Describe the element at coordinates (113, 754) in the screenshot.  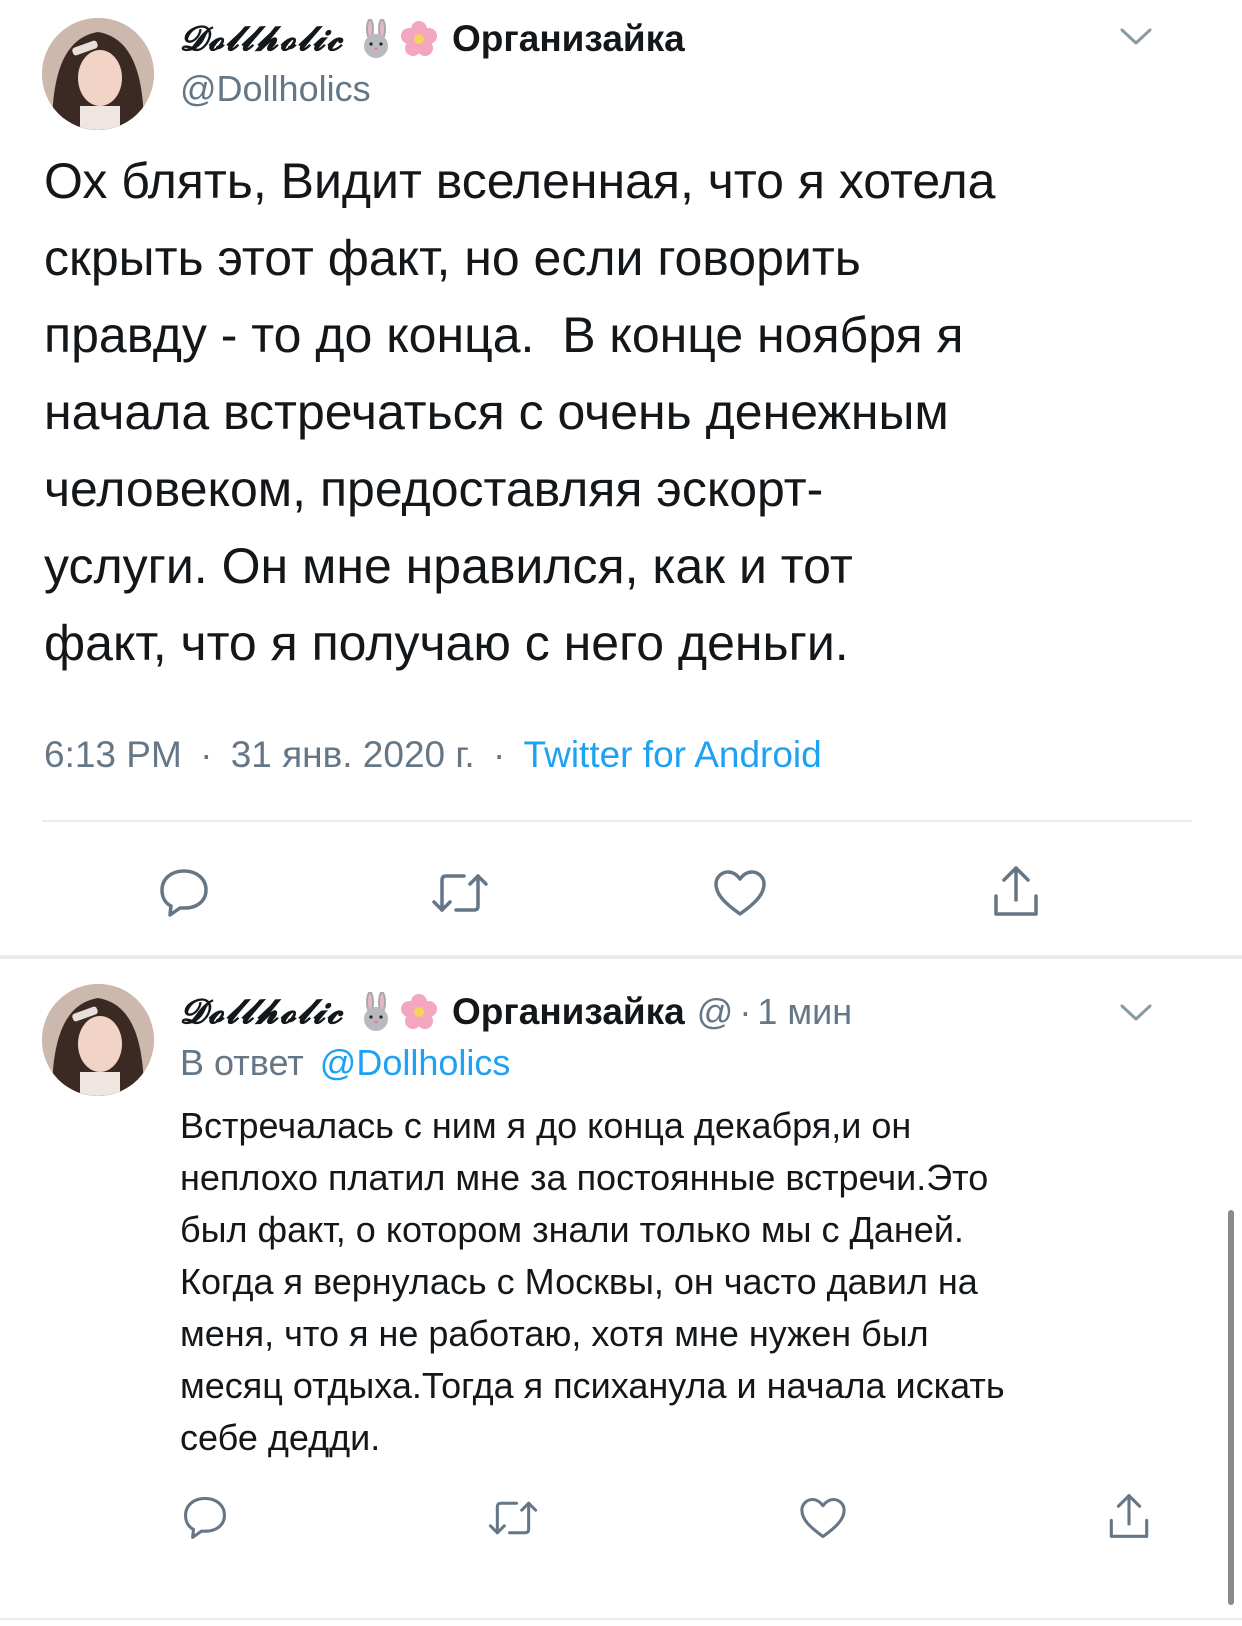
I see `tweet-time: 6:13 PM` at that location.